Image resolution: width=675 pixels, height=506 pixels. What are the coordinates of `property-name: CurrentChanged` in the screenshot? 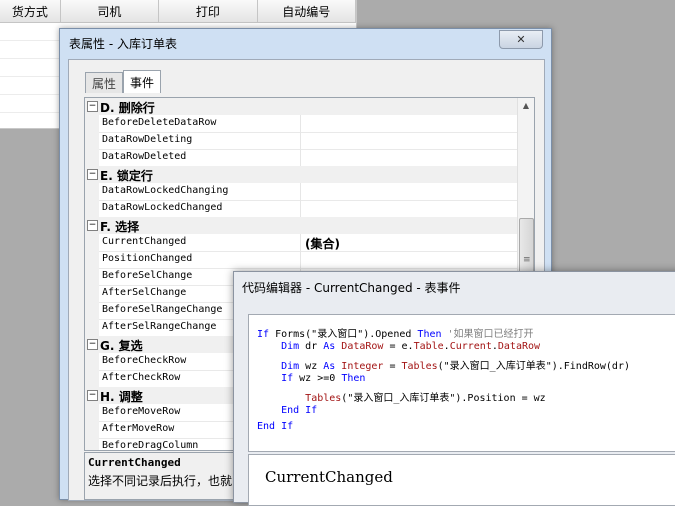 It's located at (144, 241).